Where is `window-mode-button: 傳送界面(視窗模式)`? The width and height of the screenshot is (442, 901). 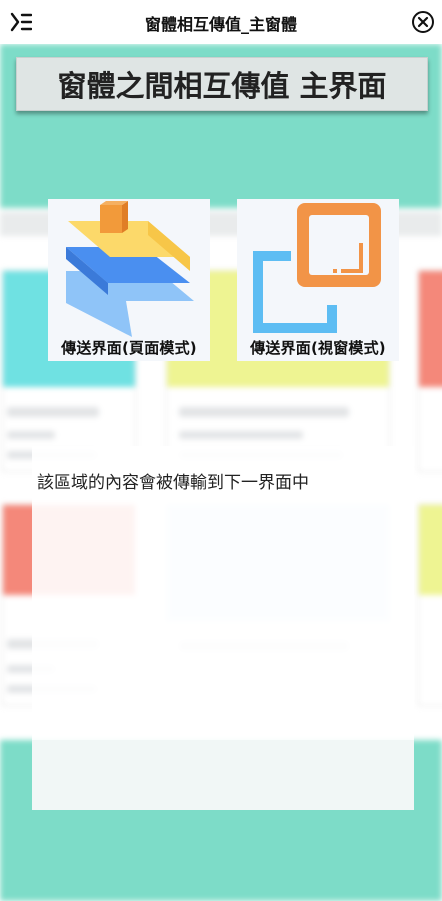
window-mode-button: 傳送界面(視窗模式) is located at coordinates (318, 280).